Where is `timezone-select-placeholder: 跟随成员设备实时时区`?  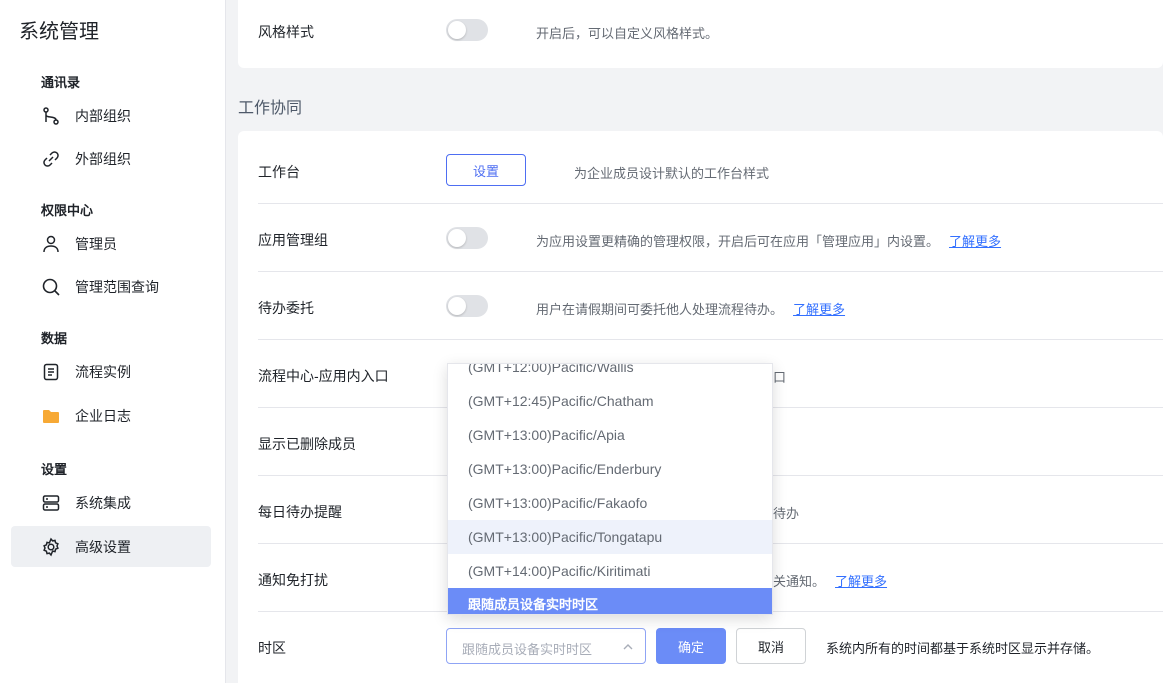 timezone-select-placeholder: 跟随成员设备实时时区 is located at coordinates (527, 649).